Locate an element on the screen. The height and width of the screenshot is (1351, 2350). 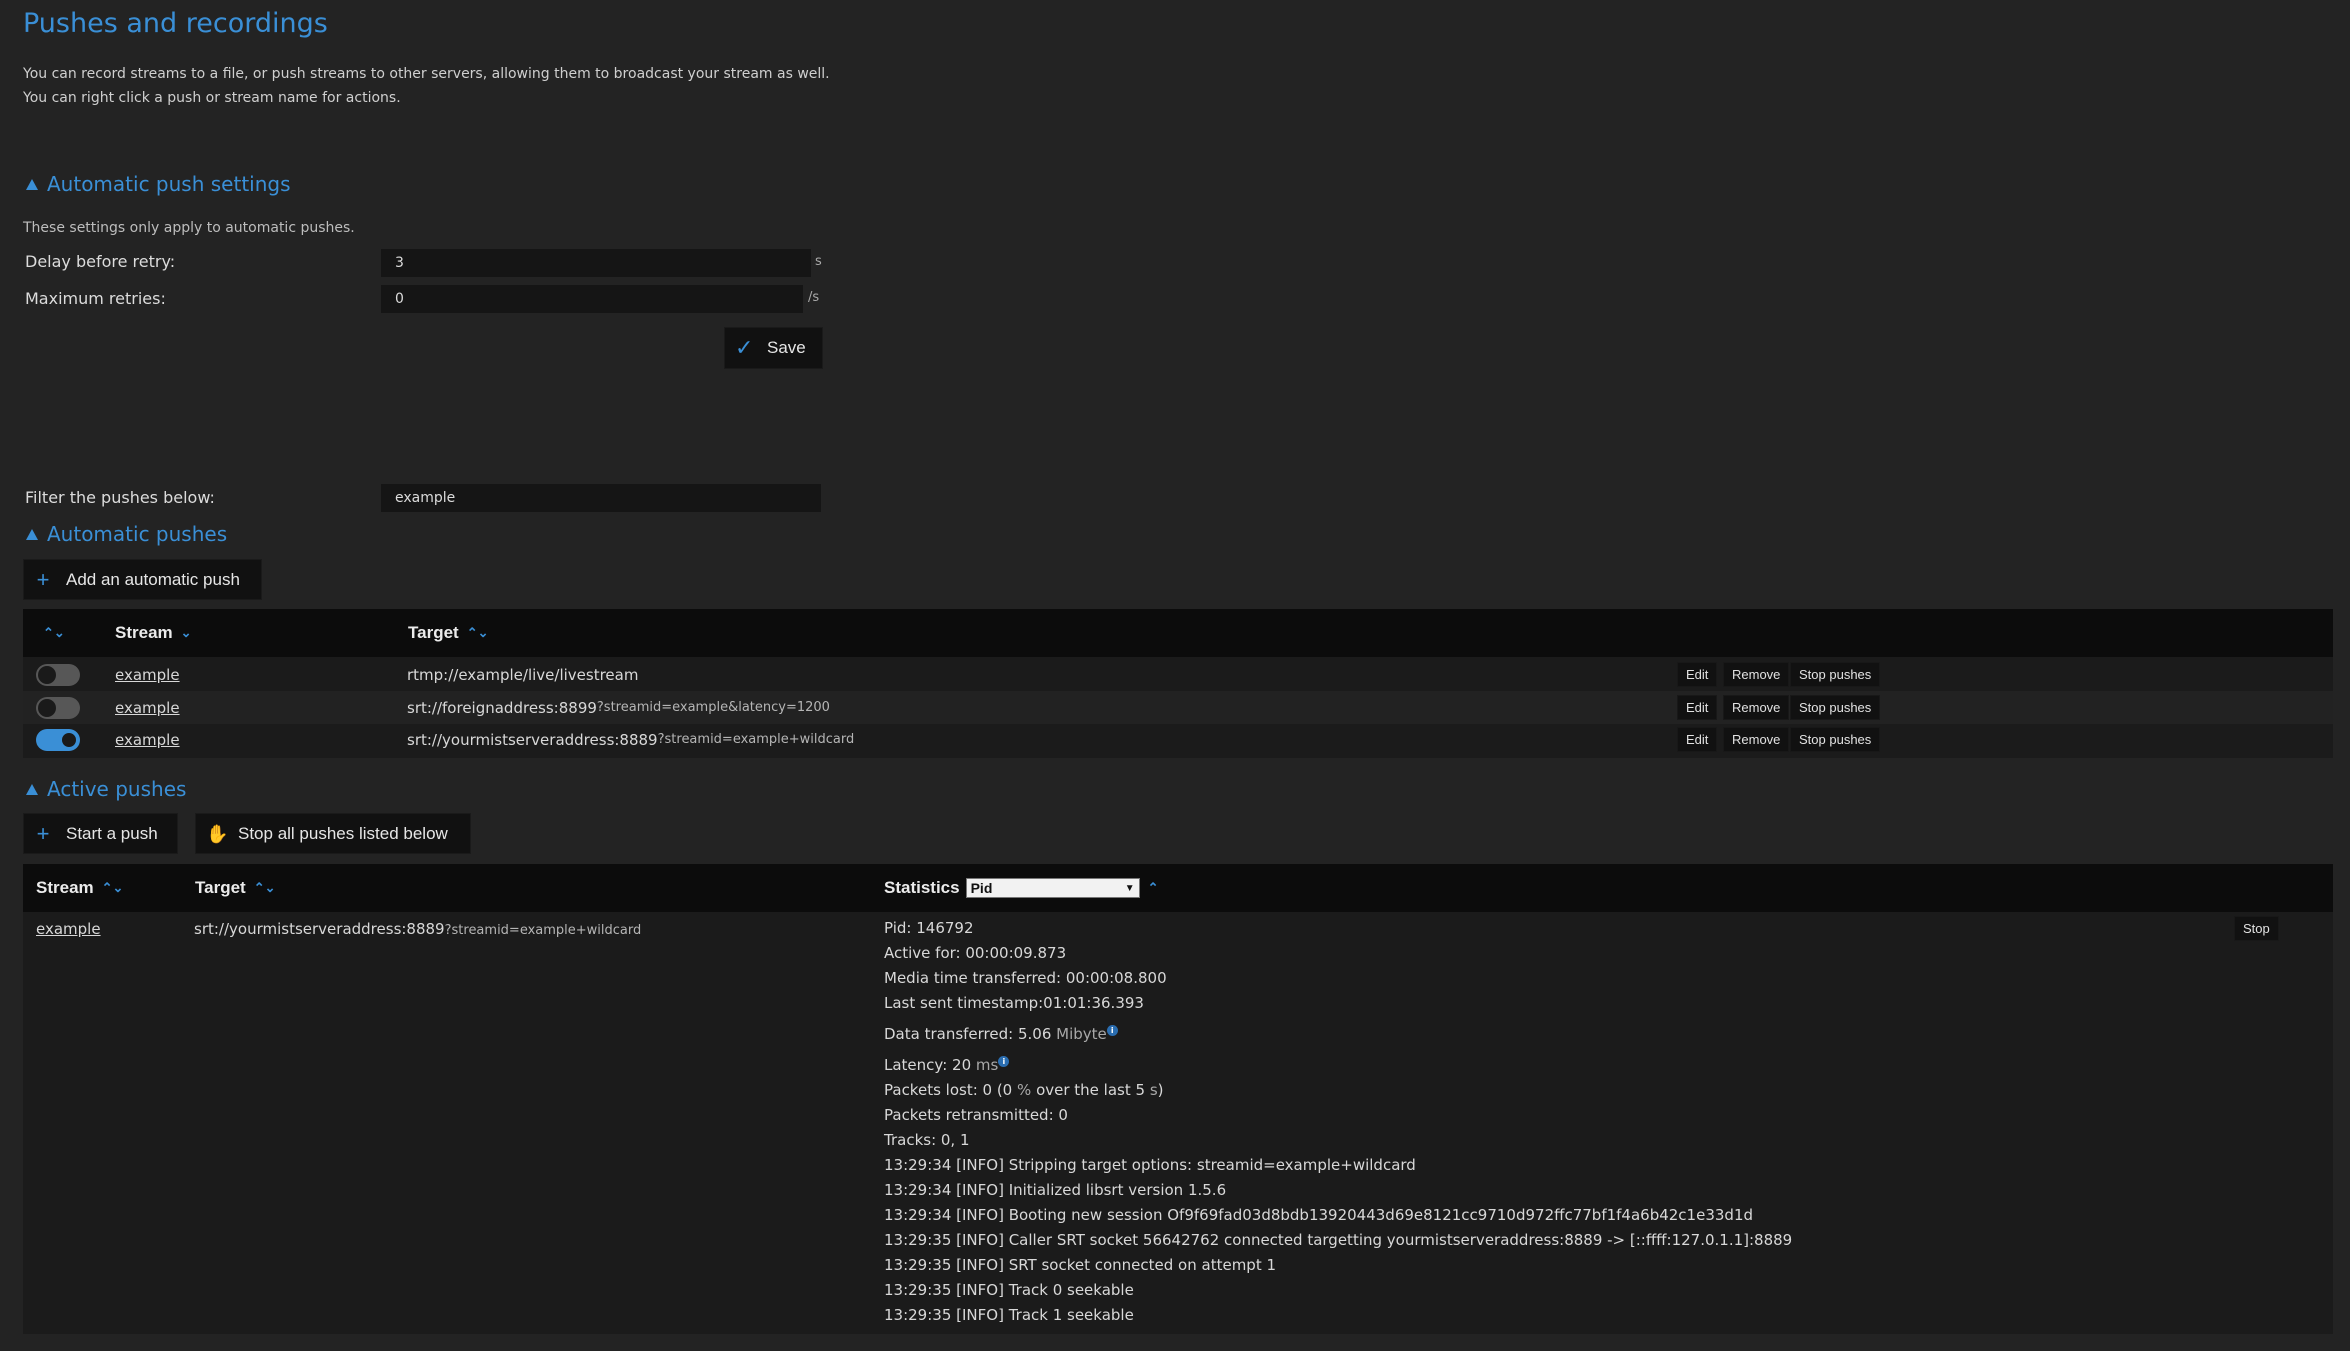
stat-packets-lost: Packets lost: 0 (0 % over the last 5 s) is located at coordinates (1338, 1090).